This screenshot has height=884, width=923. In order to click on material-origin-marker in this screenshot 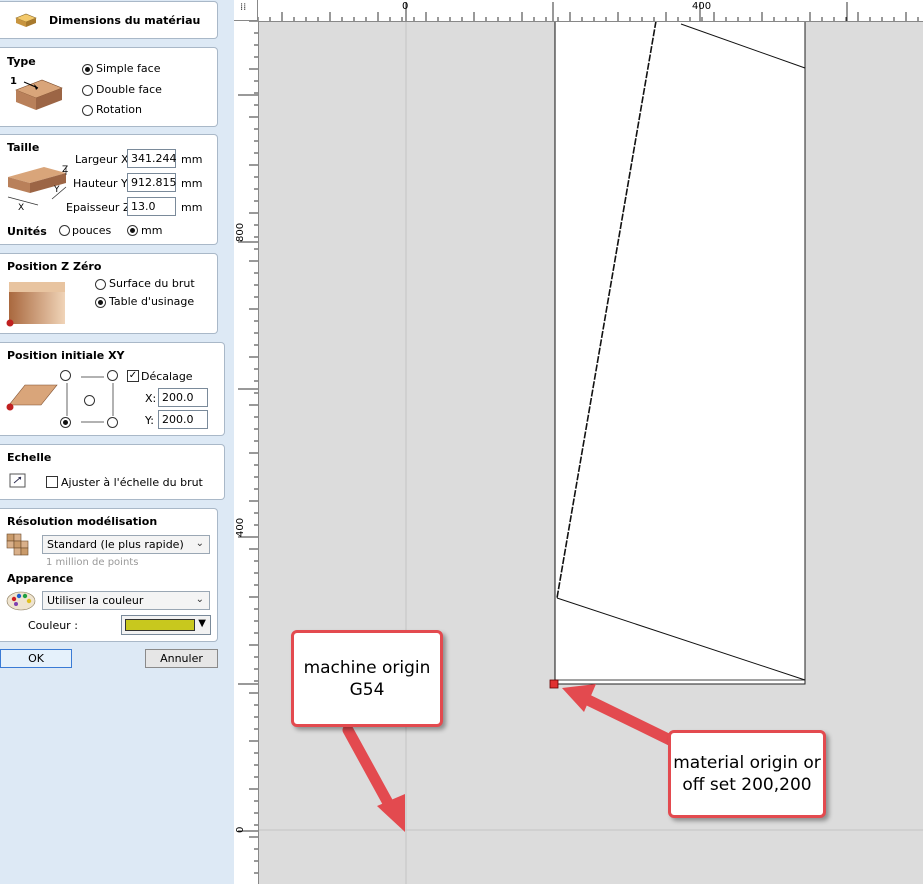, I will do `click(554, 684)`.